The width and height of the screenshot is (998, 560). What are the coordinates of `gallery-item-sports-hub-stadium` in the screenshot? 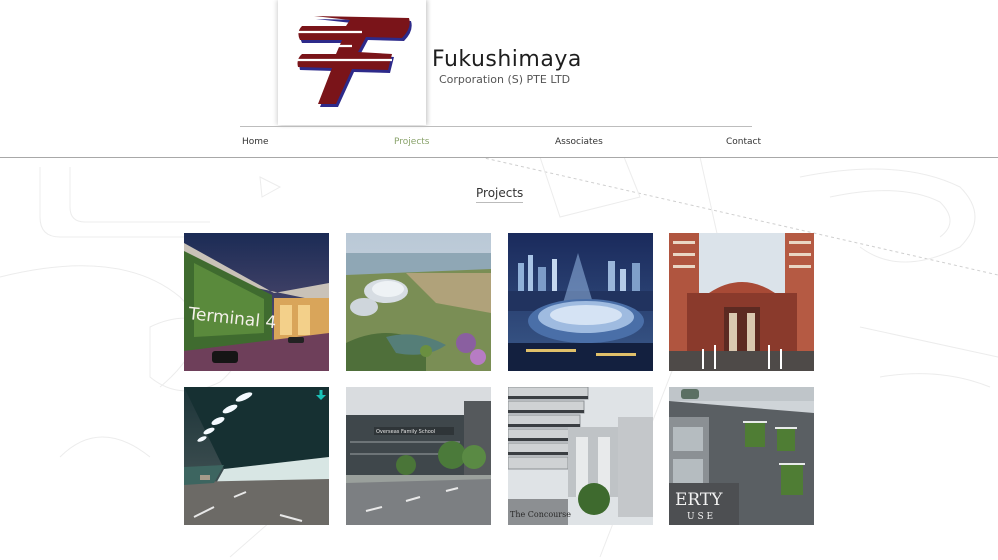 It's located at (580, 302).